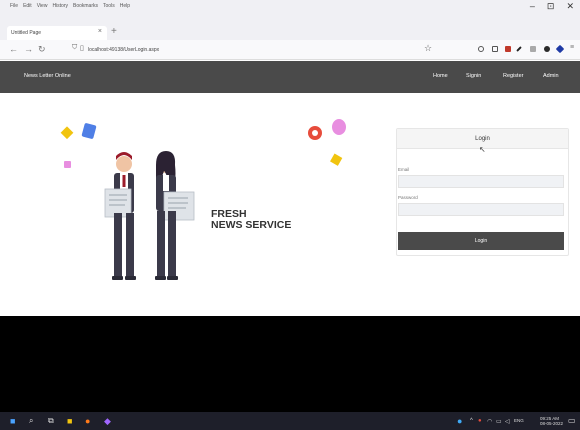 The height and width of the screenshot is (430, 580). I want to click on pocket-icon, so click(481, 49).